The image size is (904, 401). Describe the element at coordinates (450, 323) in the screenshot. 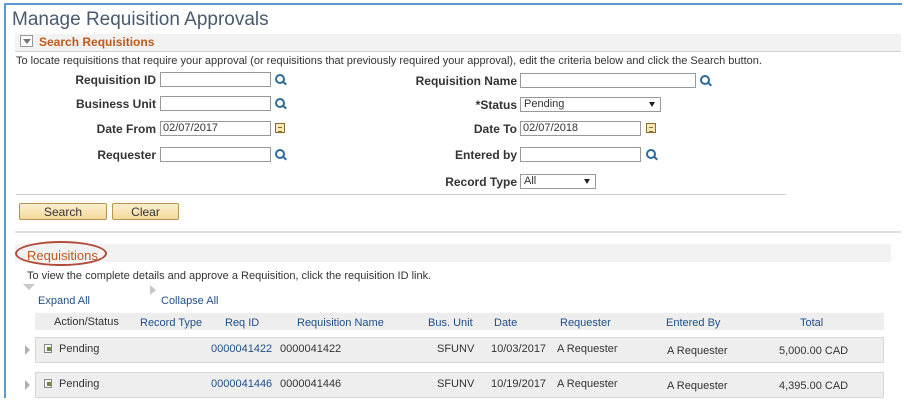

I see `column-header-bus-unit: Bus. Unit` at that location.